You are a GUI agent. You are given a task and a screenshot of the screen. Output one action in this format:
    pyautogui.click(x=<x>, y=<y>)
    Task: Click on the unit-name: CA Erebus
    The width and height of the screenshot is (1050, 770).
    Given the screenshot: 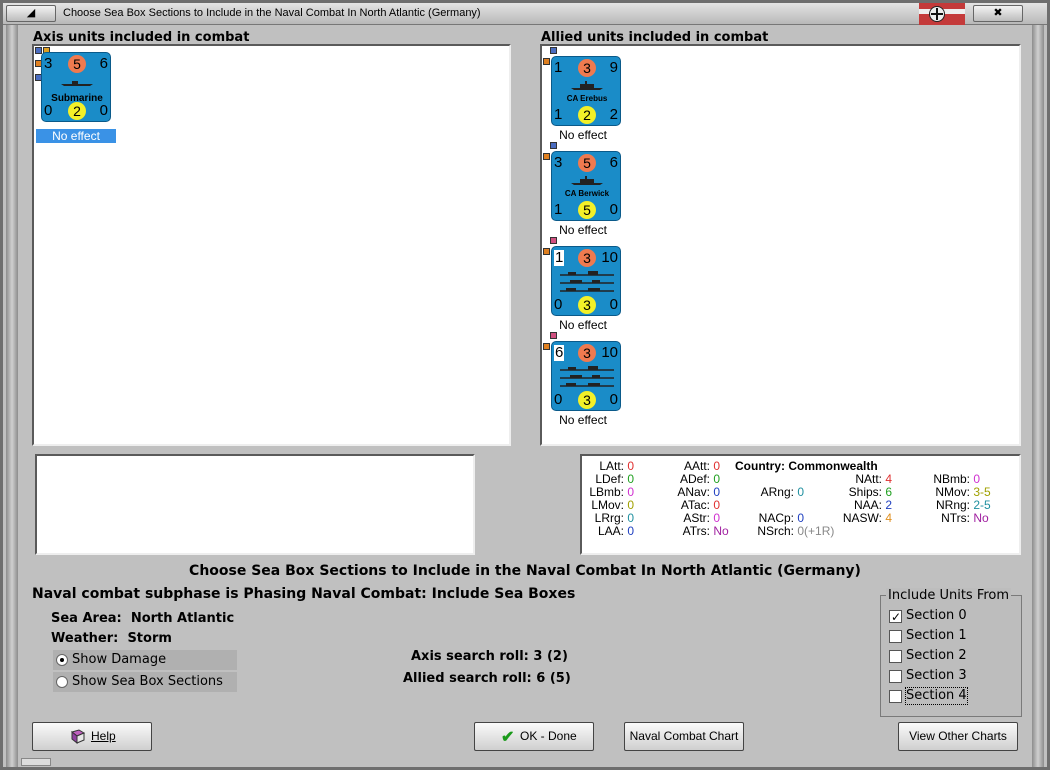 What is the action you would take?
    pyautogui.click(x=587, y=98)
    